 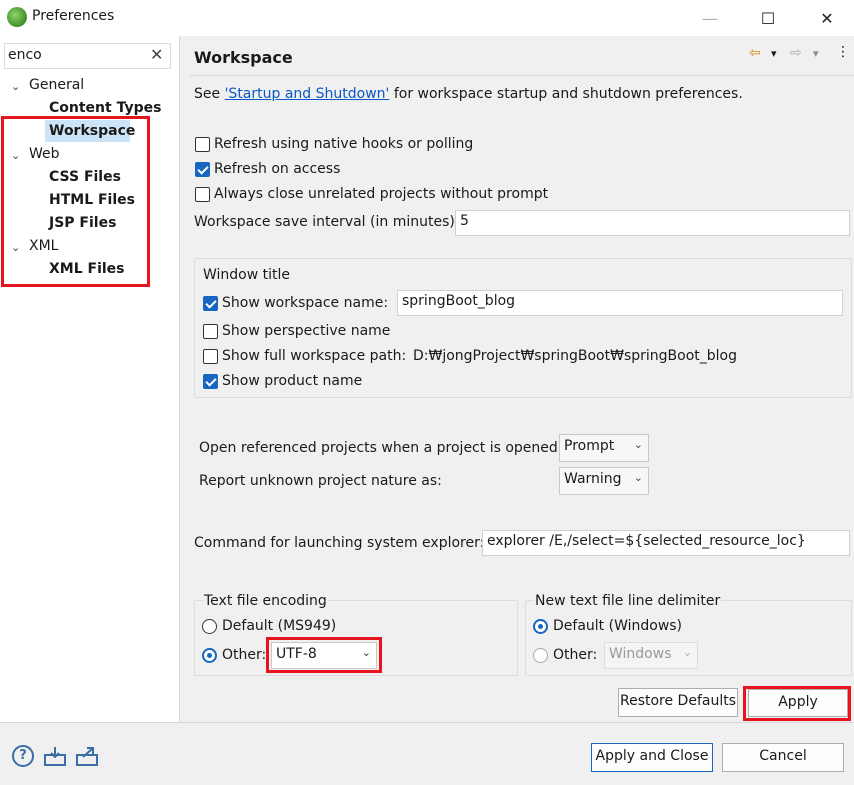 I want to click on import-icon, so click(x=55, y=756).